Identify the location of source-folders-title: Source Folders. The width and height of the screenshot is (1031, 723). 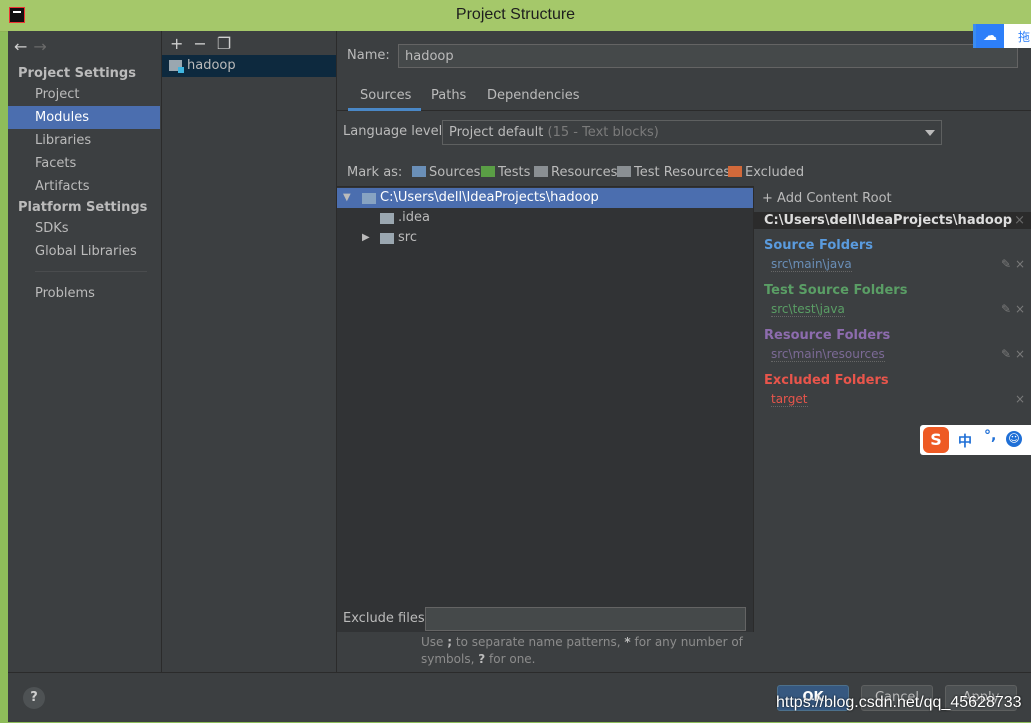
(819, 245).